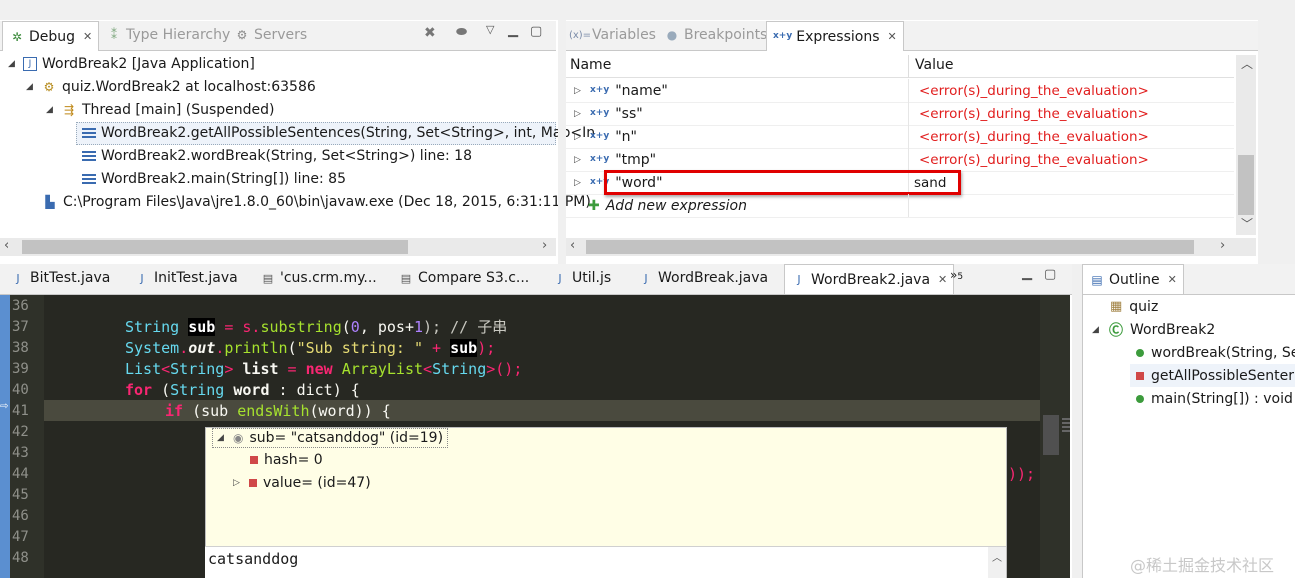 This screenshot has height=578, width=1295. I want to click on hover-root-row: ◢ ◉ sub= "catsanddog" (id=19), so click(330, 438).